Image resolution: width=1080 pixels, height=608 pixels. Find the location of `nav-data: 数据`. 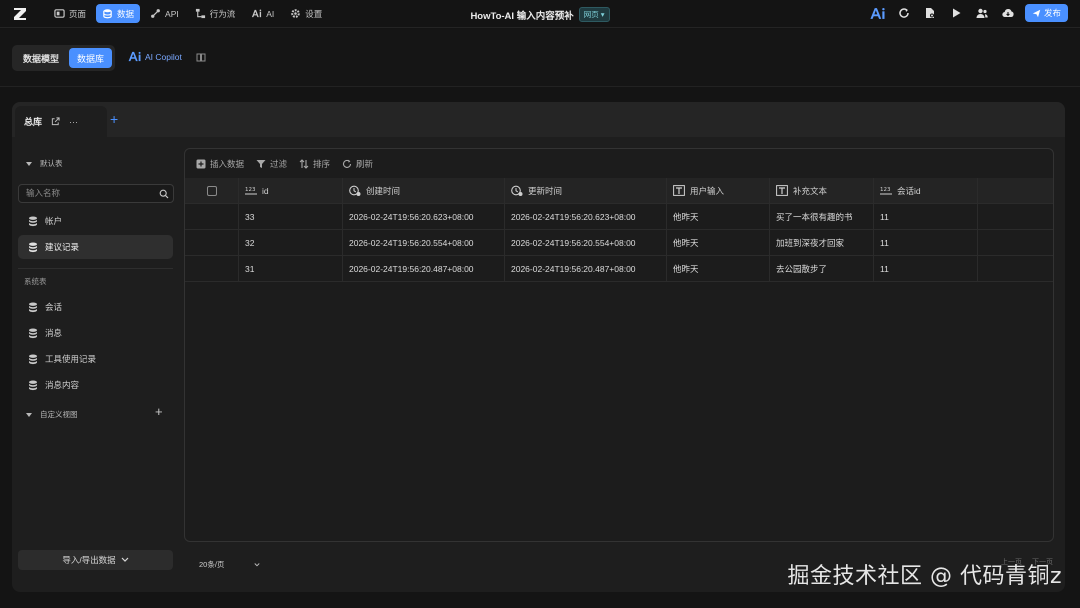

nav-data: 数据 is located at coordinates (118, 13).